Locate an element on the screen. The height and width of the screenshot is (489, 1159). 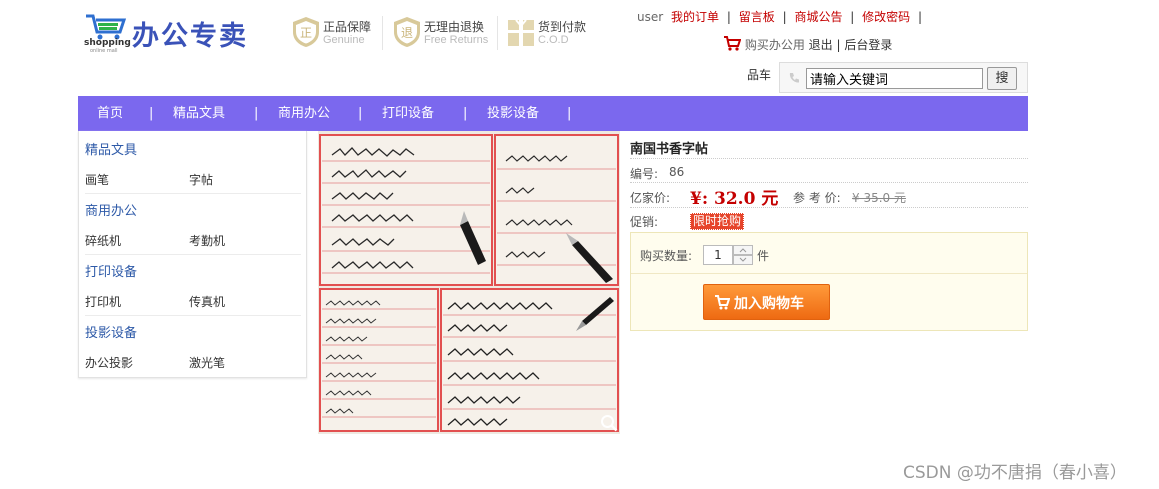
category-title-office: 商用办公 is located at coordinates (111, 209).